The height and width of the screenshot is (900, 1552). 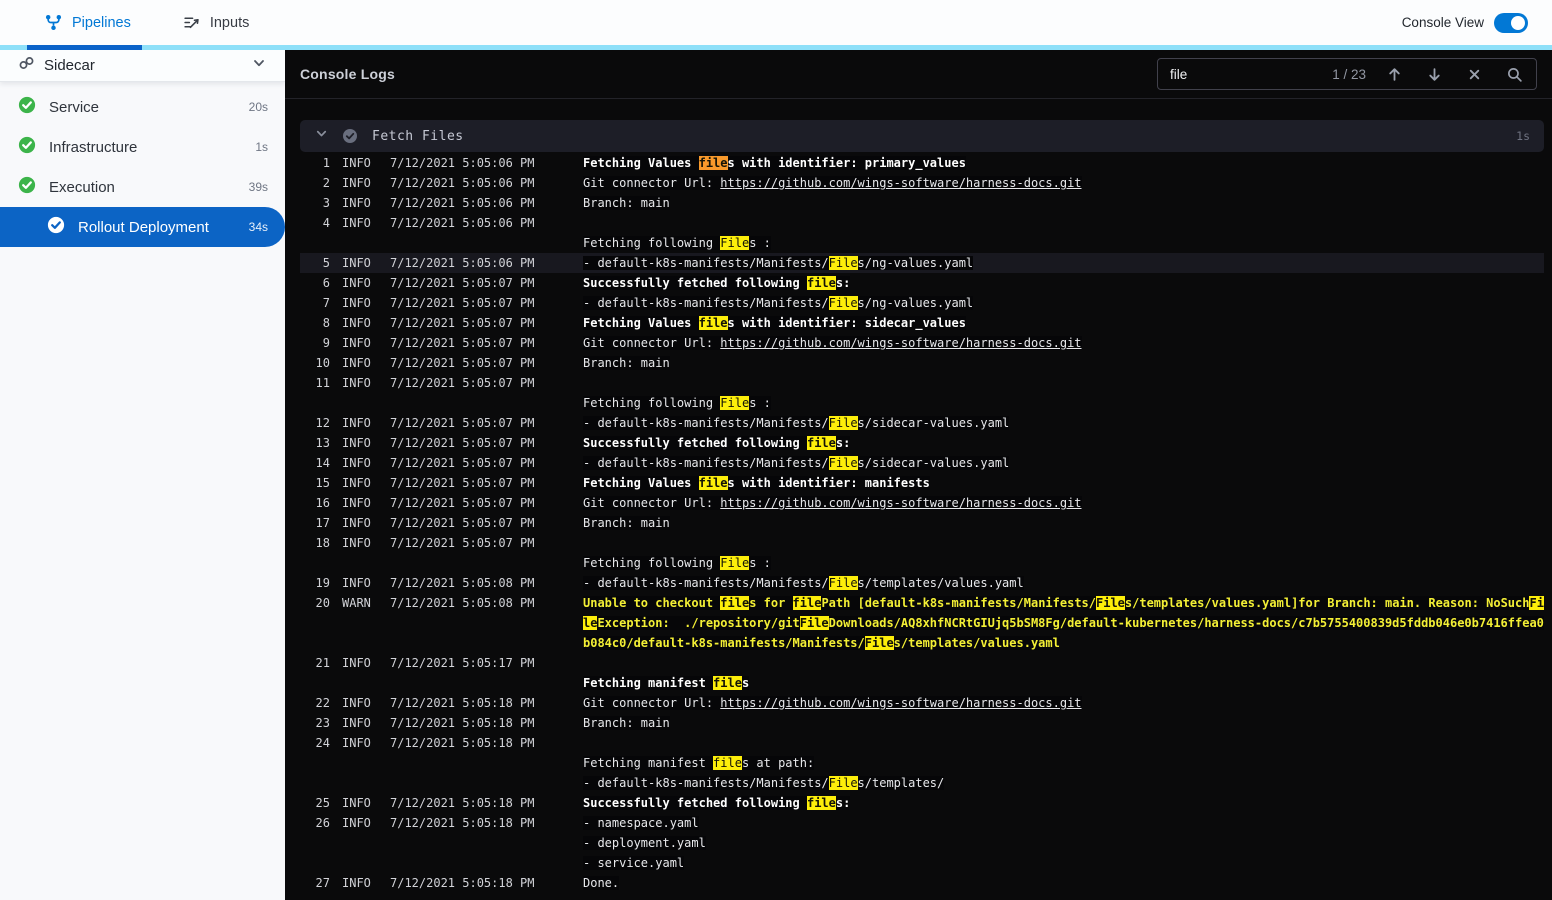 What do you see at coordinates (1511, 22) in the screenshot?
I see `console-view-toggle` at bounding box center [1511, 22].